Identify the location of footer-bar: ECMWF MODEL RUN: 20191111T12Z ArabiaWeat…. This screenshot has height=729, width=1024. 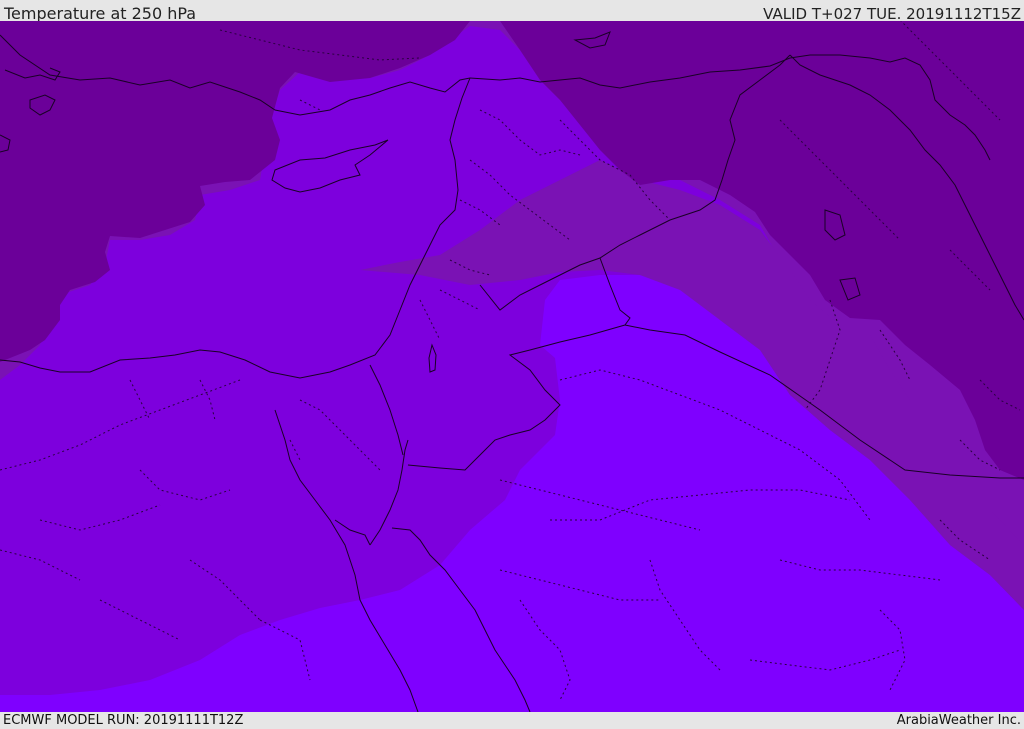
(512, 720).